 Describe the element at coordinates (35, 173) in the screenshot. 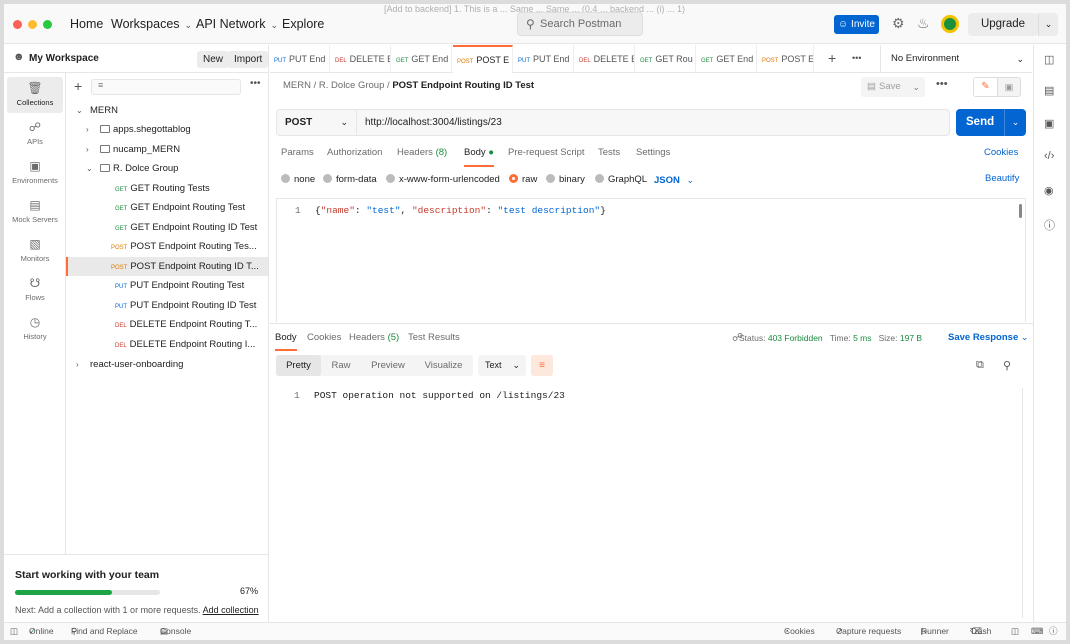

I see `sidebar-item-environments: ▣ Environments` at that location.